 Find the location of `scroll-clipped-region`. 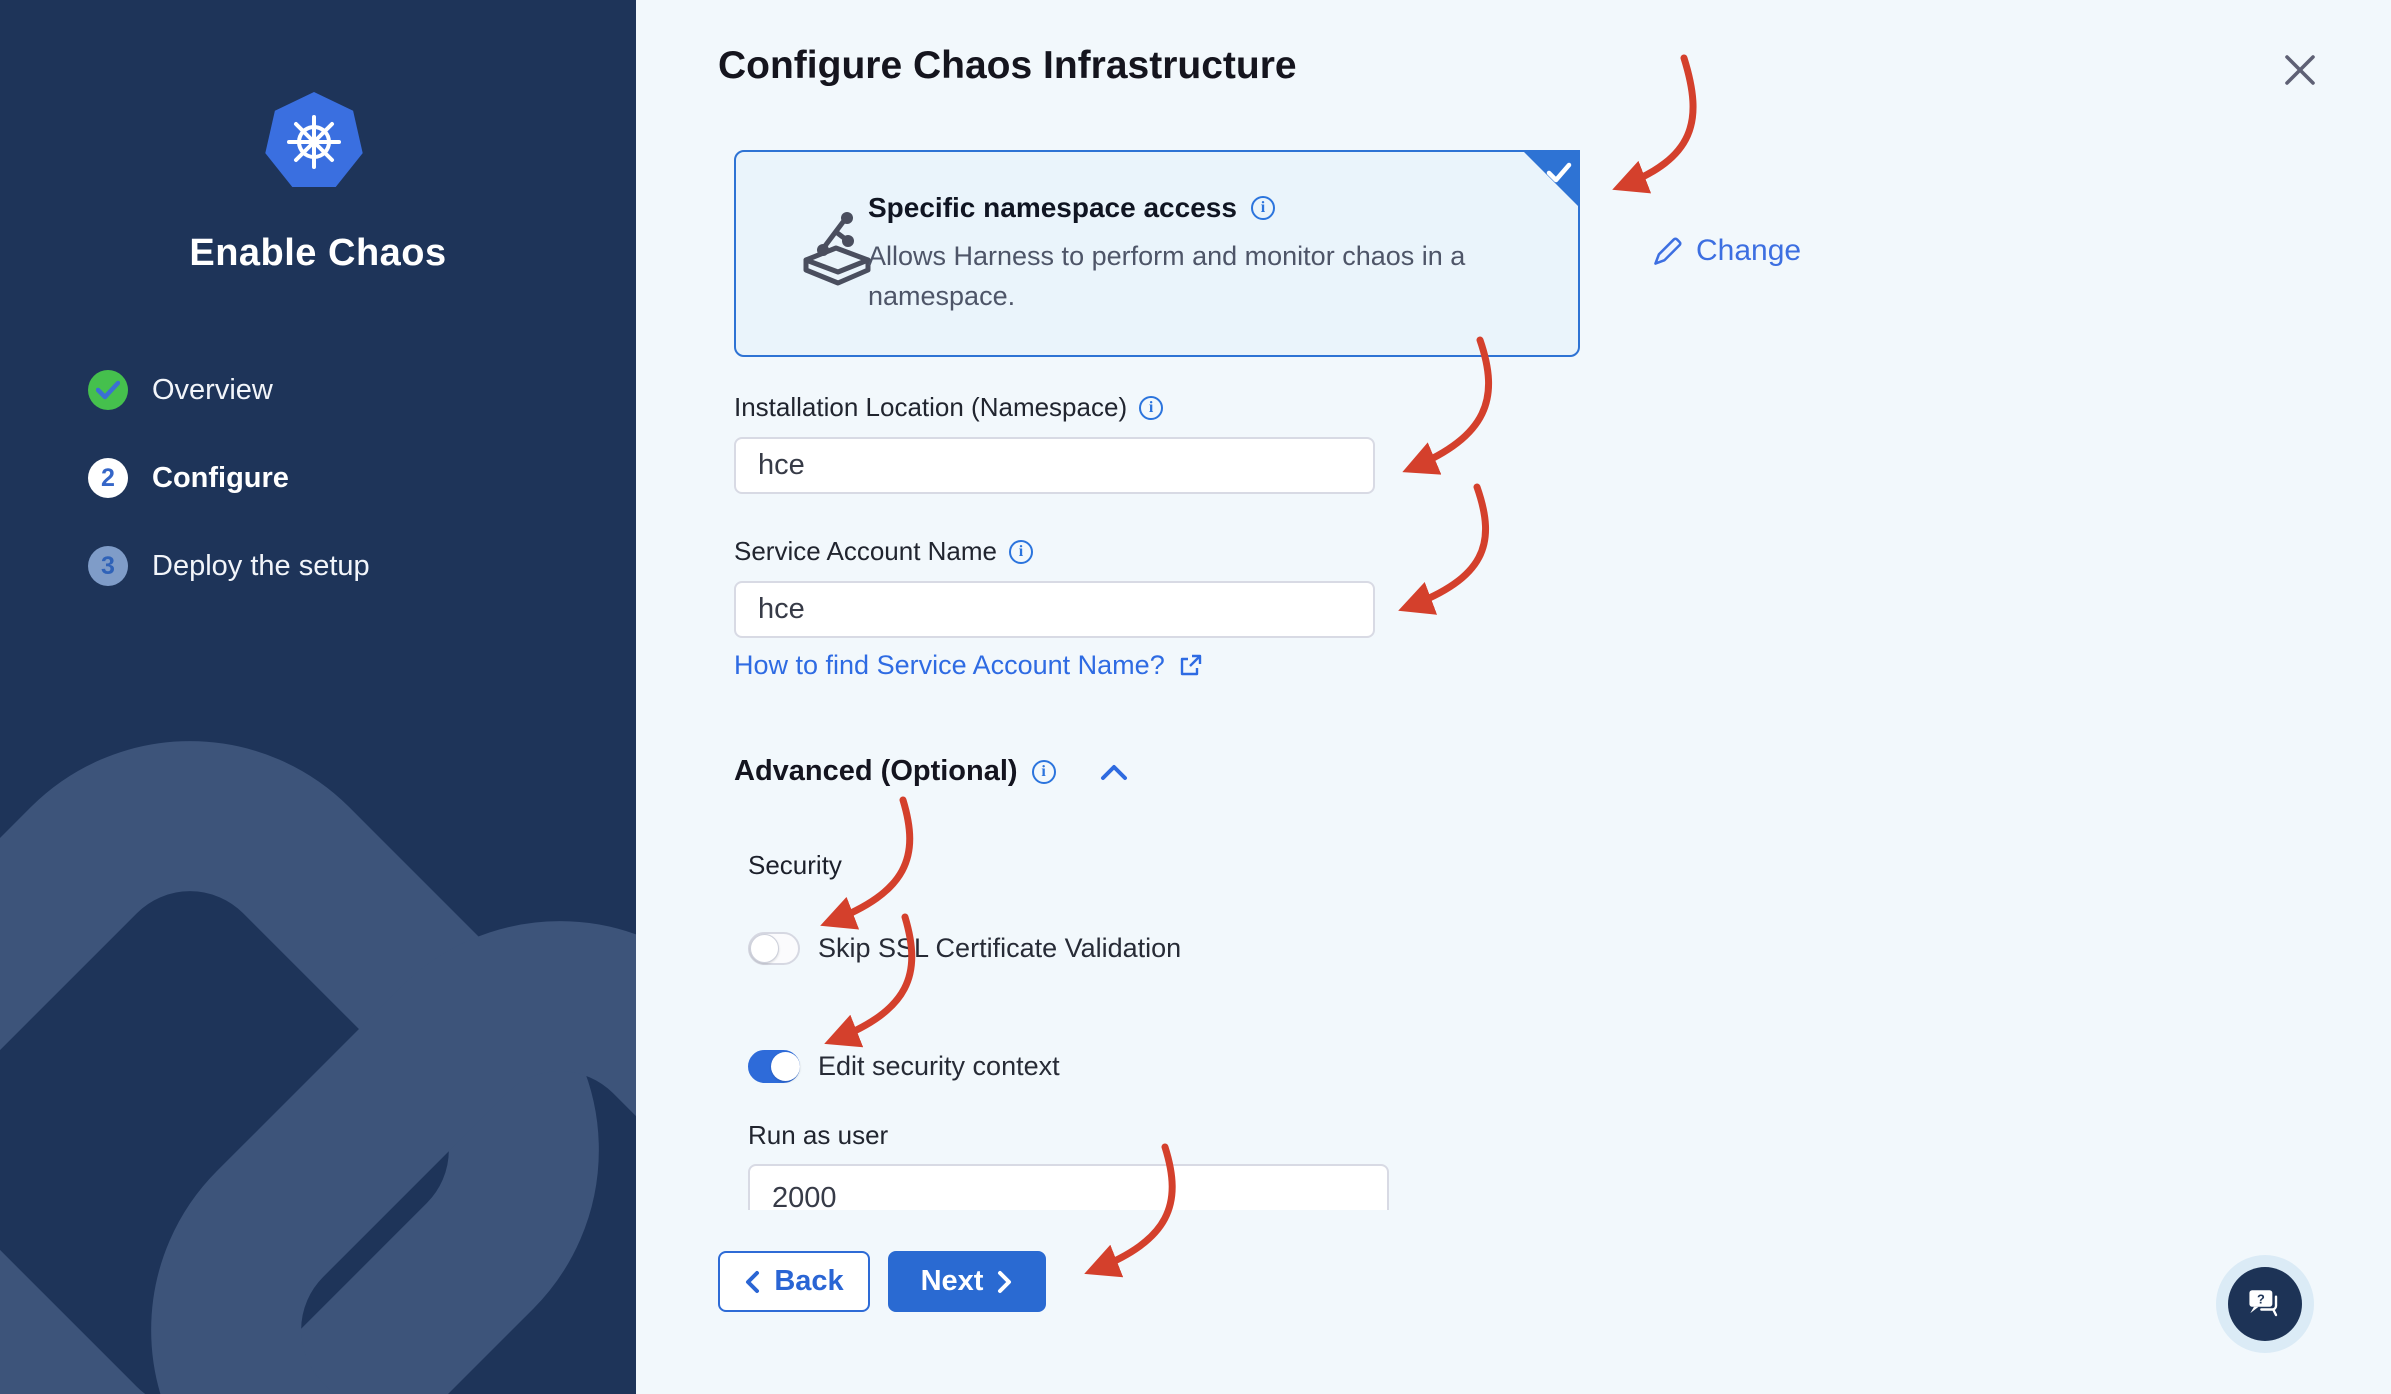

scroll-clipped-region is located at coordinates (1070, 1187).